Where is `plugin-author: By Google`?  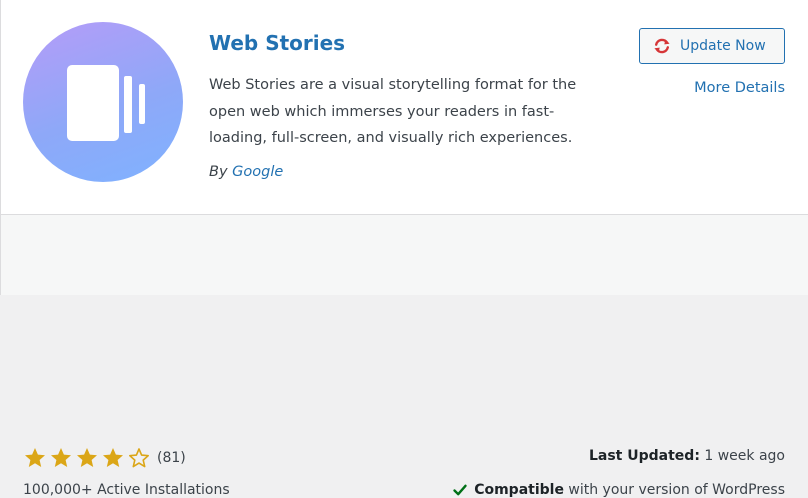
plugin-author: By Google is located at coordinates (246, 172).